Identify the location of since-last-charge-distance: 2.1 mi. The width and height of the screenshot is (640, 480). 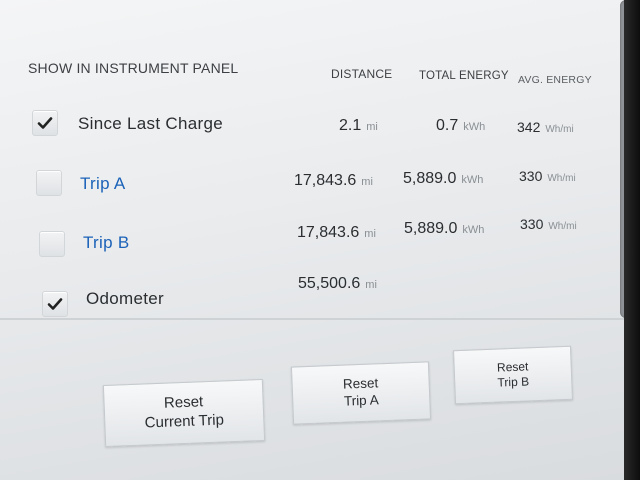
(358, 125).